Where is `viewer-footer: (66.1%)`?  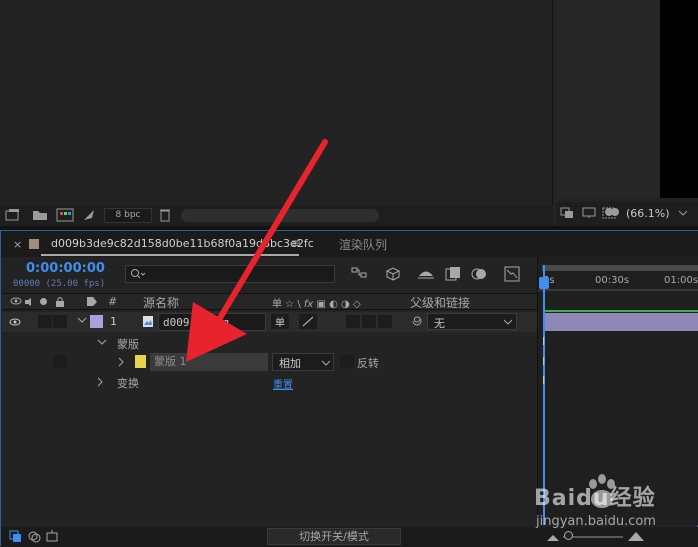 viewer-footer: (66.1%) is located at coordinates (627, 214).